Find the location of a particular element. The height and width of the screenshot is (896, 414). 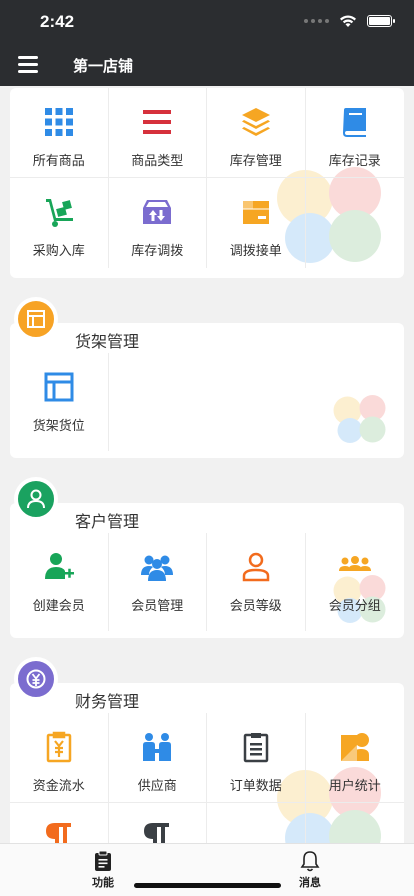

item-label: 会员分组 is located at coordinates (354, 606).